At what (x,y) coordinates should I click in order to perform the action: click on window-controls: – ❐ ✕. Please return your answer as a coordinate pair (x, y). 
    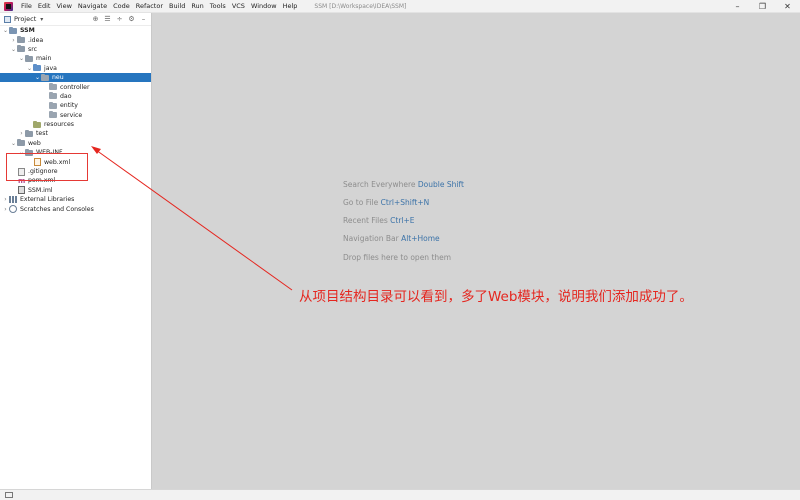
    Looking at the image, I should click on (762, 6).